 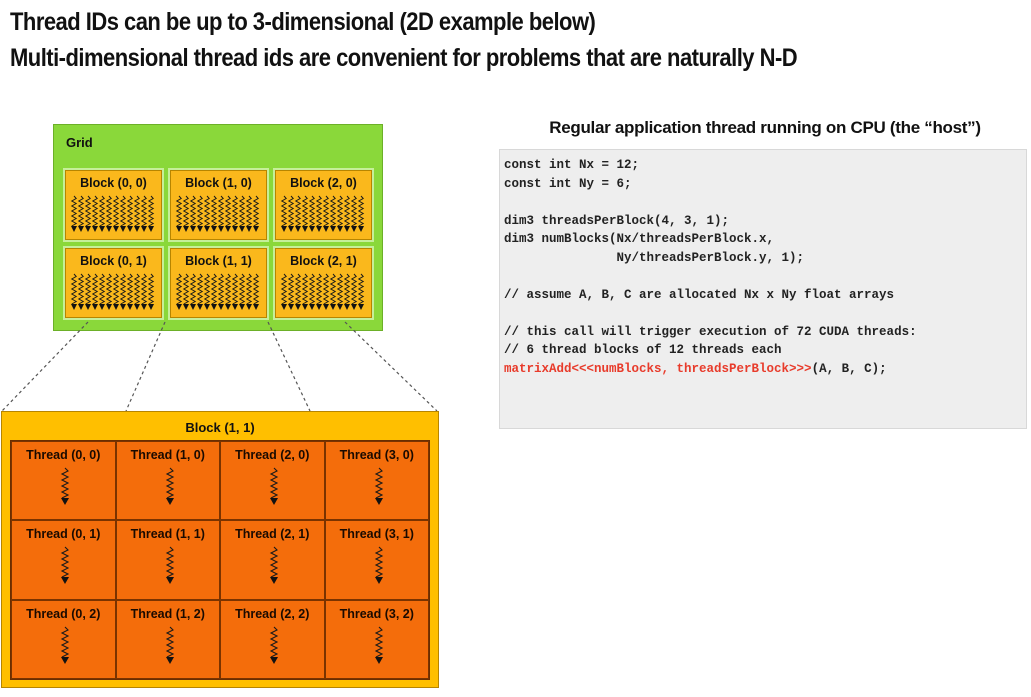 I want to click on code-line: dim3 numBlocks(Nx/threadsPerBlock.x,, so click(x=639, y=239).